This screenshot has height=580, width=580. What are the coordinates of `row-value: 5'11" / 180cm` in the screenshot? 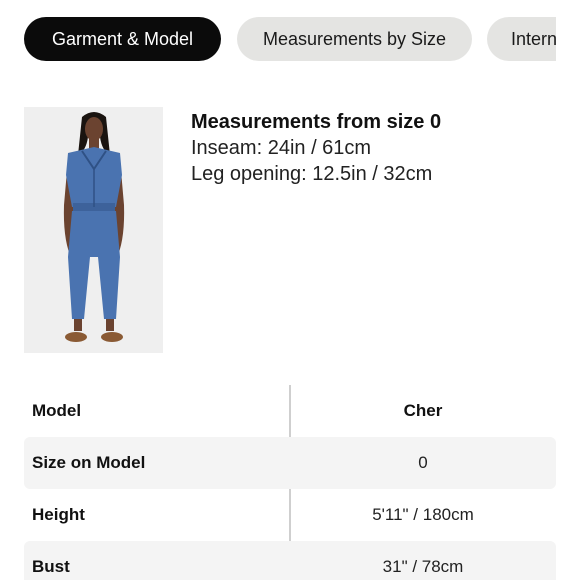 It's located at (423, 514).